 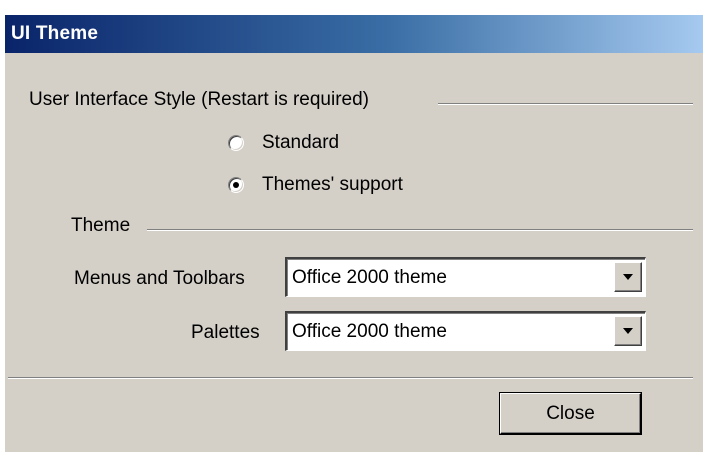 What do you see at coordinates (300, 143) in the screenshot?
I see `radio-standard-label: Standard` at bounding box center [300, 143].